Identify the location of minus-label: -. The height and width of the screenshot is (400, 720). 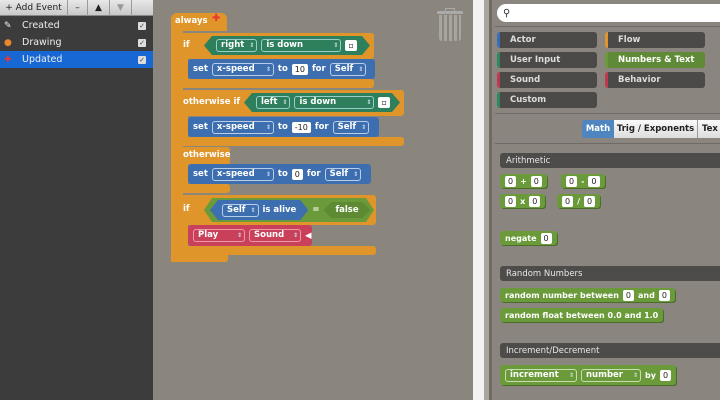
(583, 181).